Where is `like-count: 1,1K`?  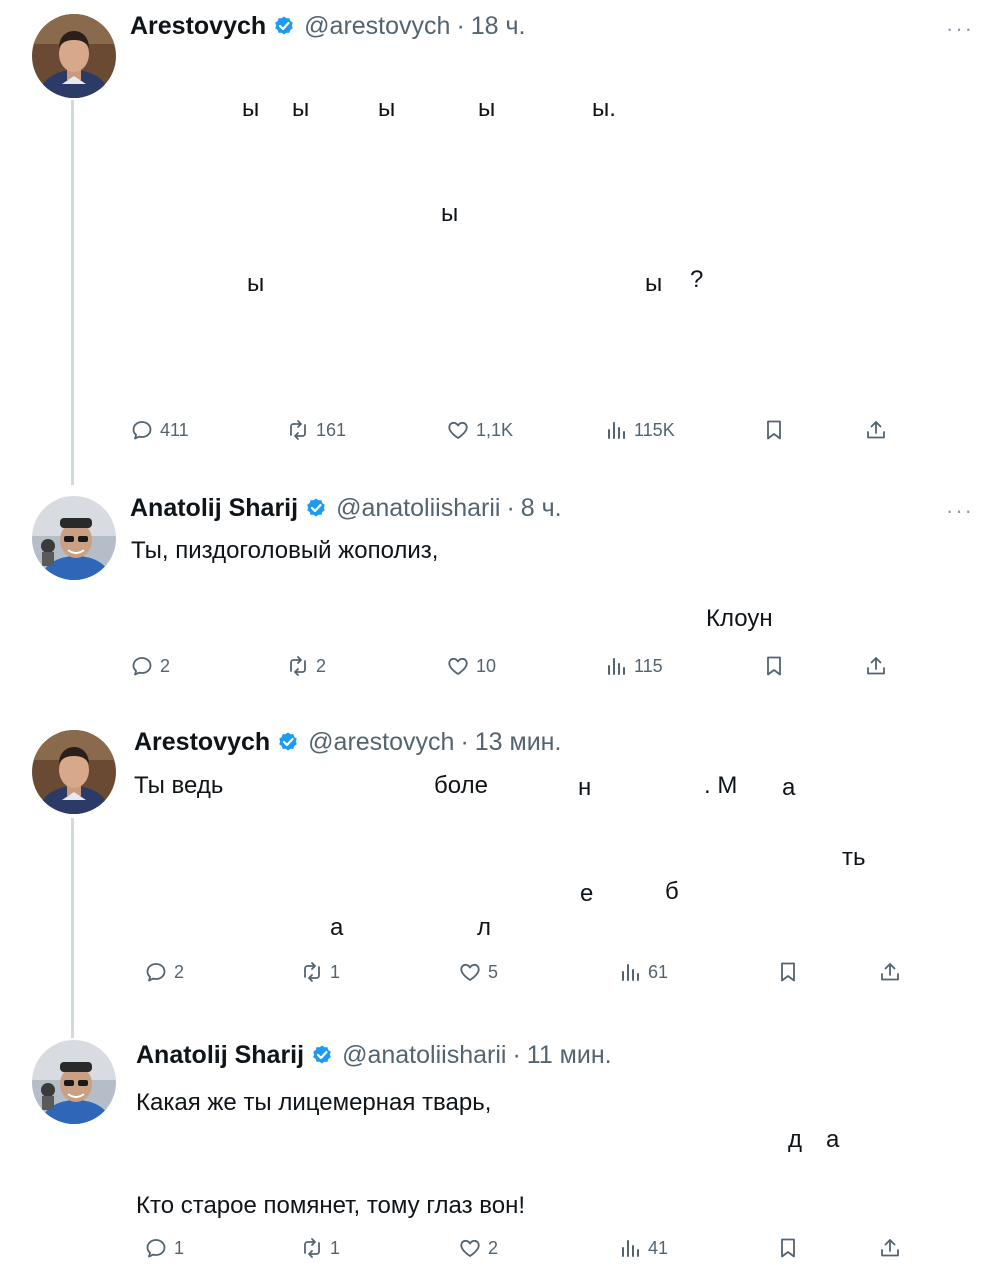 like-count: 1,1K is located at coordinates (495, 429).